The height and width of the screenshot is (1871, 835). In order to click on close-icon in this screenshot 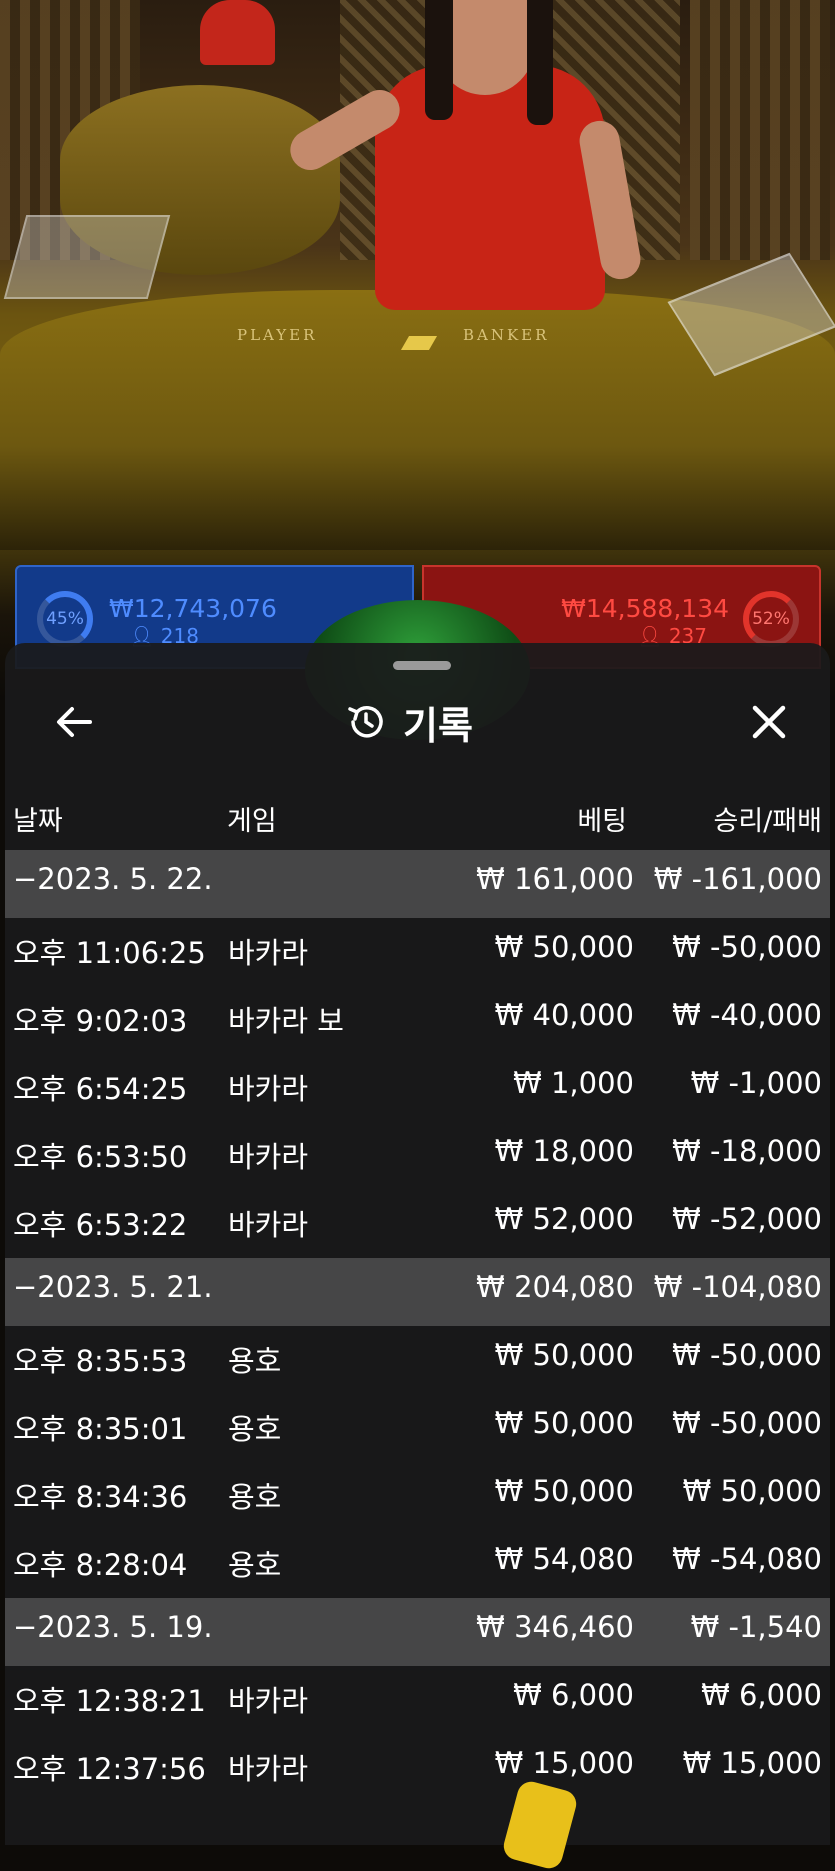, I will do `click(769, 722)`.